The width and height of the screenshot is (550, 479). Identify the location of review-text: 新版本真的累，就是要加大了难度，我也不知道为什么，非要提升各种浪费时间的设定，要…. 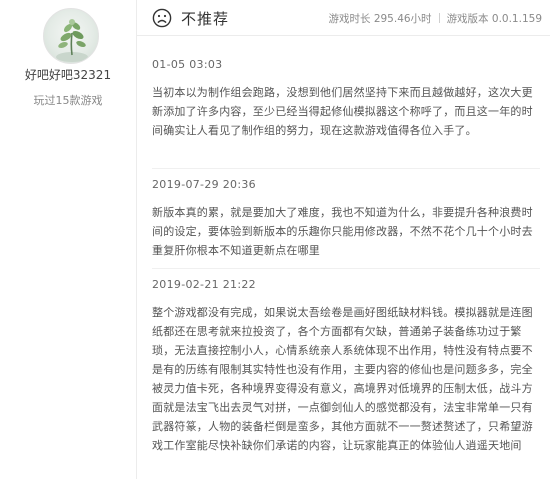
(342, 231).